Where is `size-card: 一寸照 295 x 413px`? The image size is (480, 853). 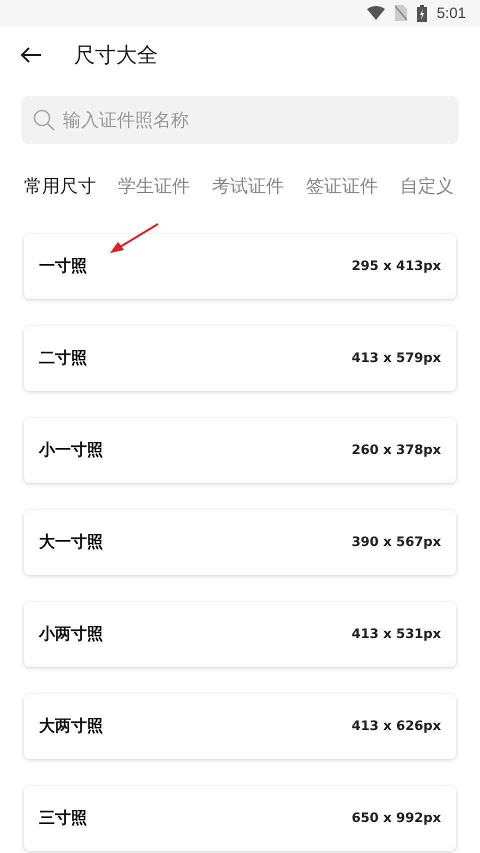 size-card: 一寸照 295 x 413px is located at coordinates (240, 266).